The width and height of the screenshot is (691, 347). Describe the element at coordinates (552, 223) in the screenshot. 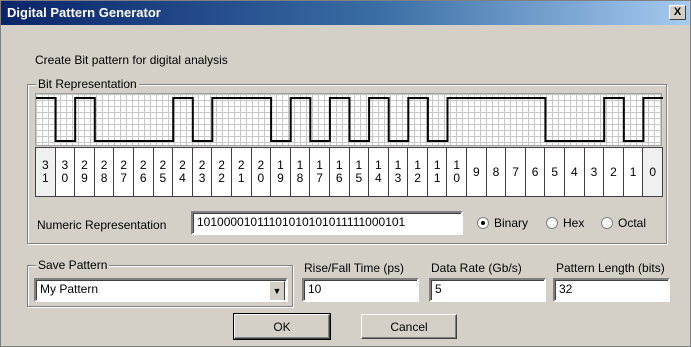

I see `radio-hex-circle` at that location.